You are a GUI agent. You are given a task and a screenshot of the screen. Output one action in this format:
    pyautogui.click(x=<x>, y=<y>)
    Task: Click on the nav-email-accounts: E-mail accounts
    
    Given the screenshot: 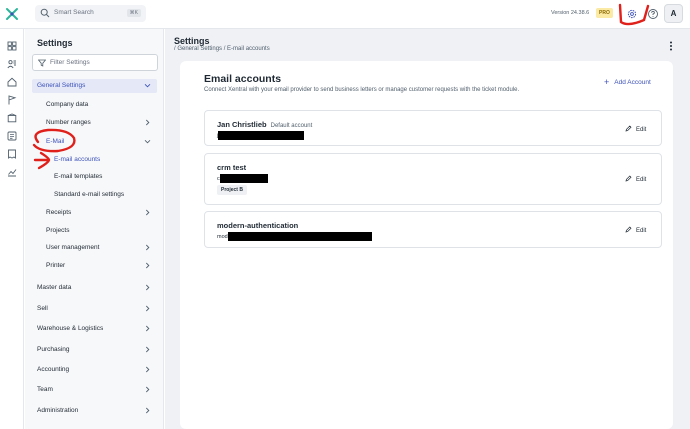 What is the action you would take?
    pyautogui.click(x=94, y=160)
    